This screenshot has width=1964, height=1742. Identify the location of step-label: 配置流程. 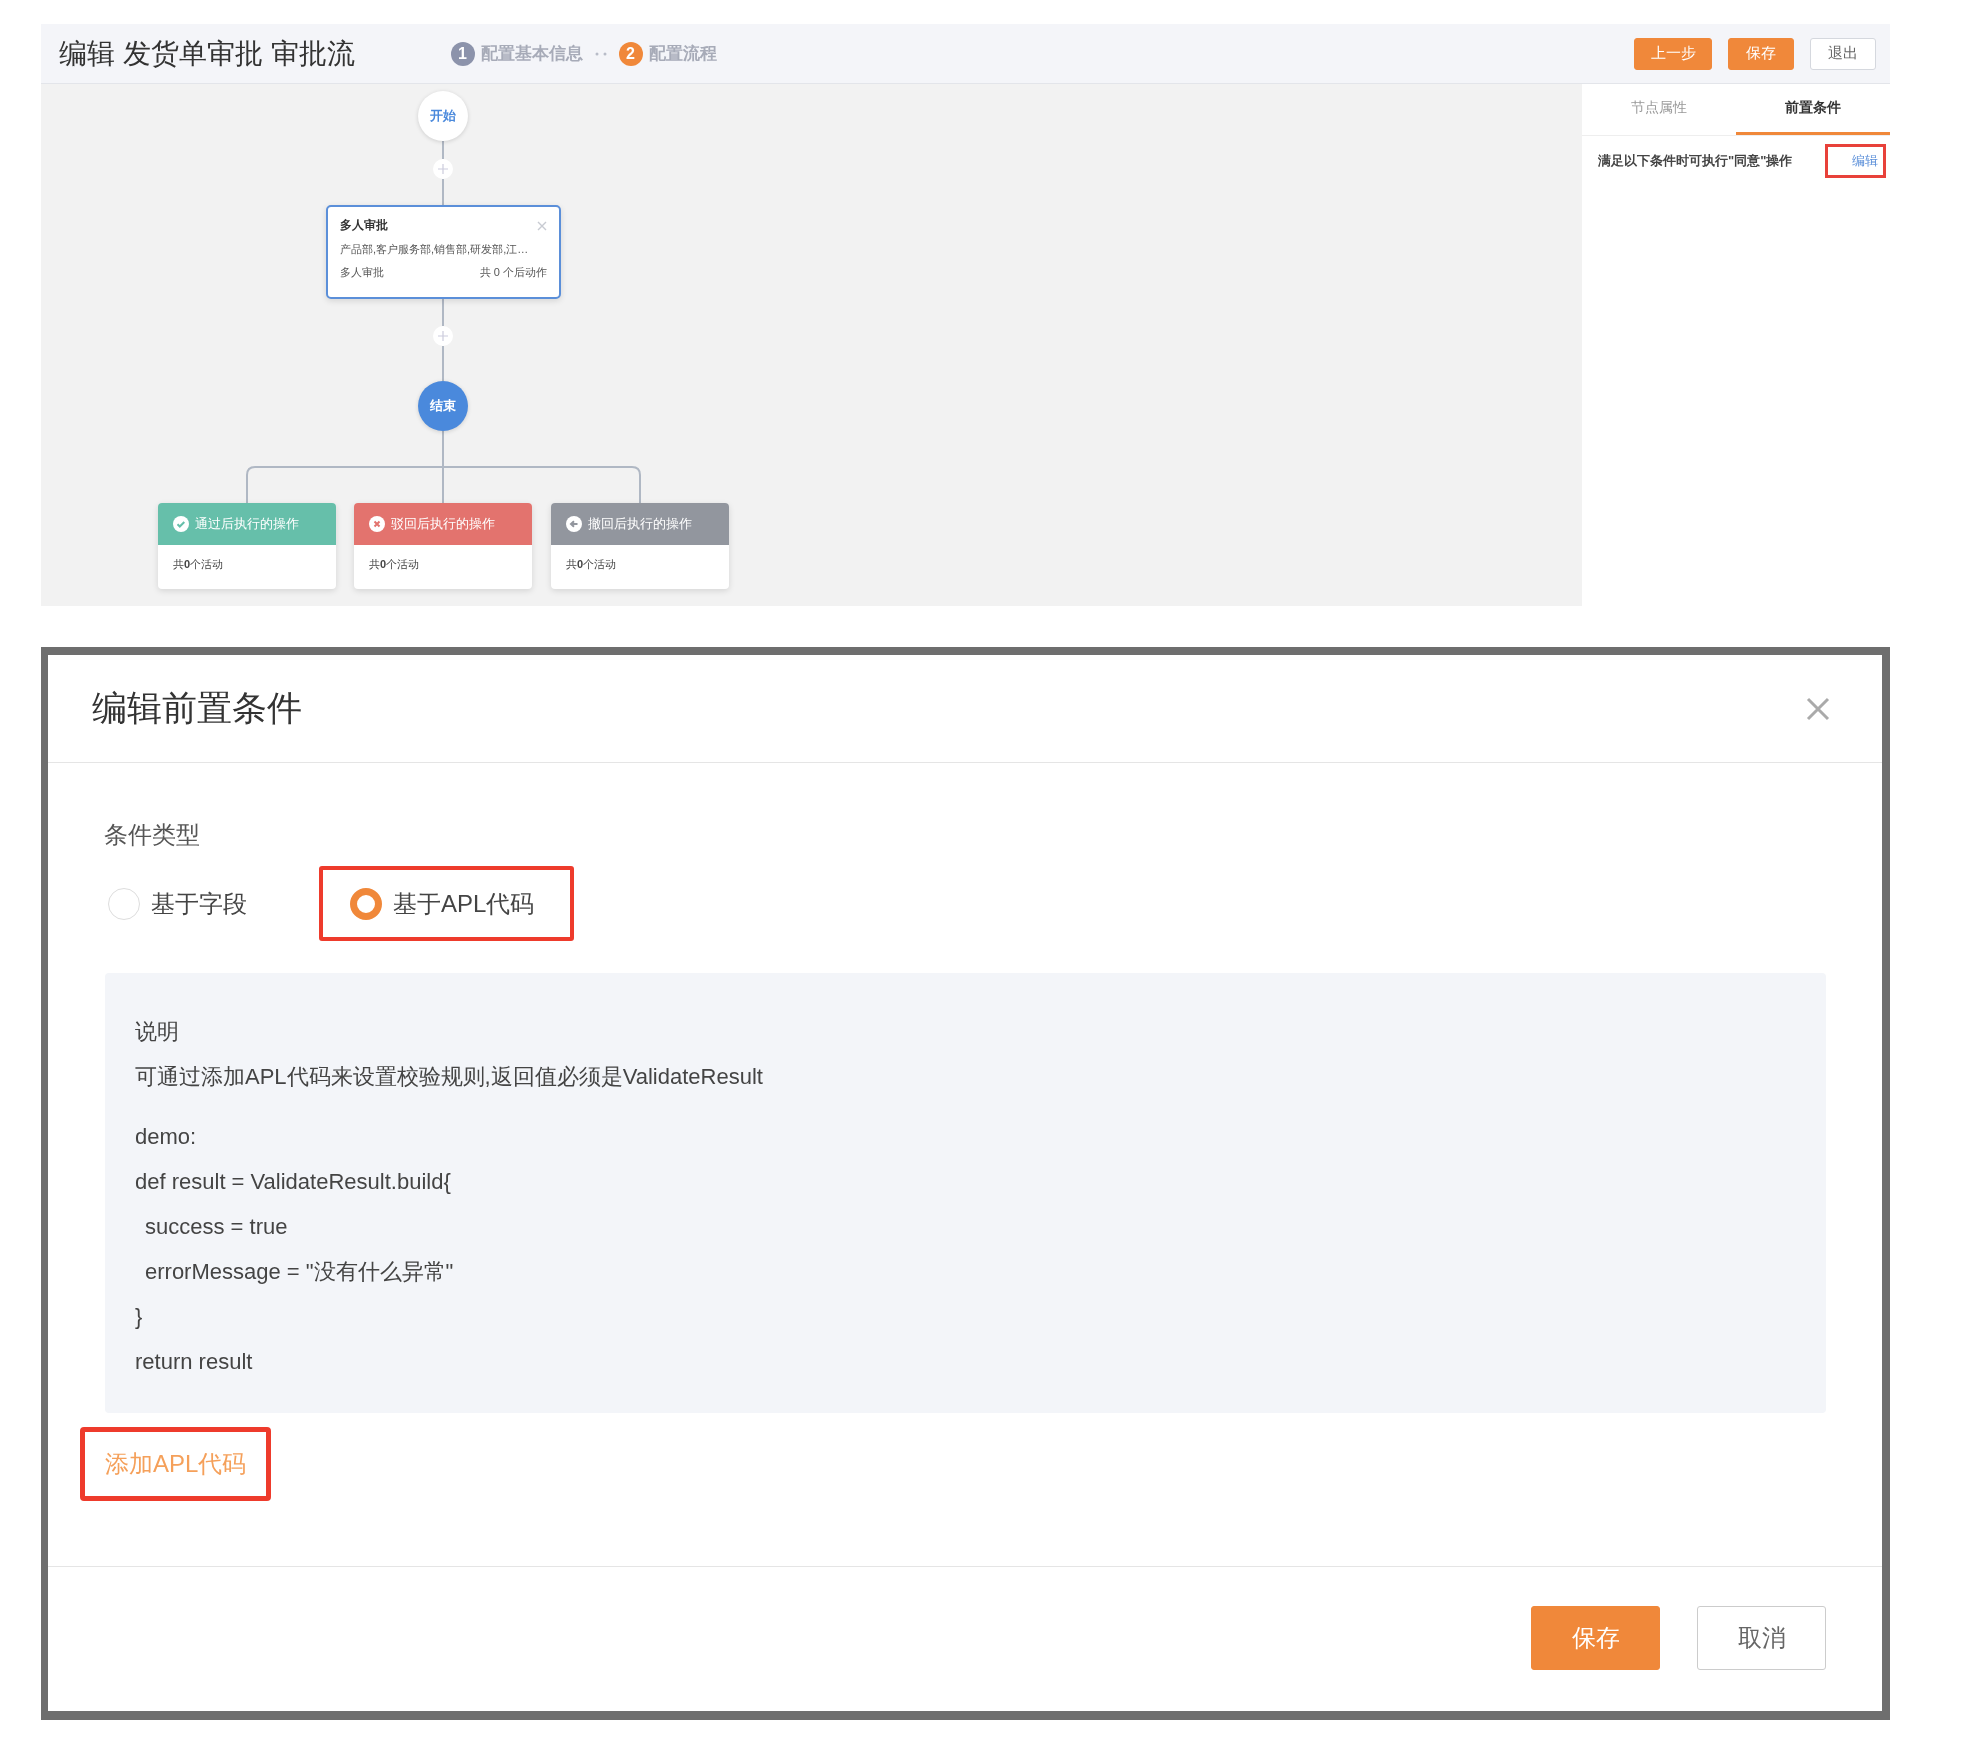
(682, 54).